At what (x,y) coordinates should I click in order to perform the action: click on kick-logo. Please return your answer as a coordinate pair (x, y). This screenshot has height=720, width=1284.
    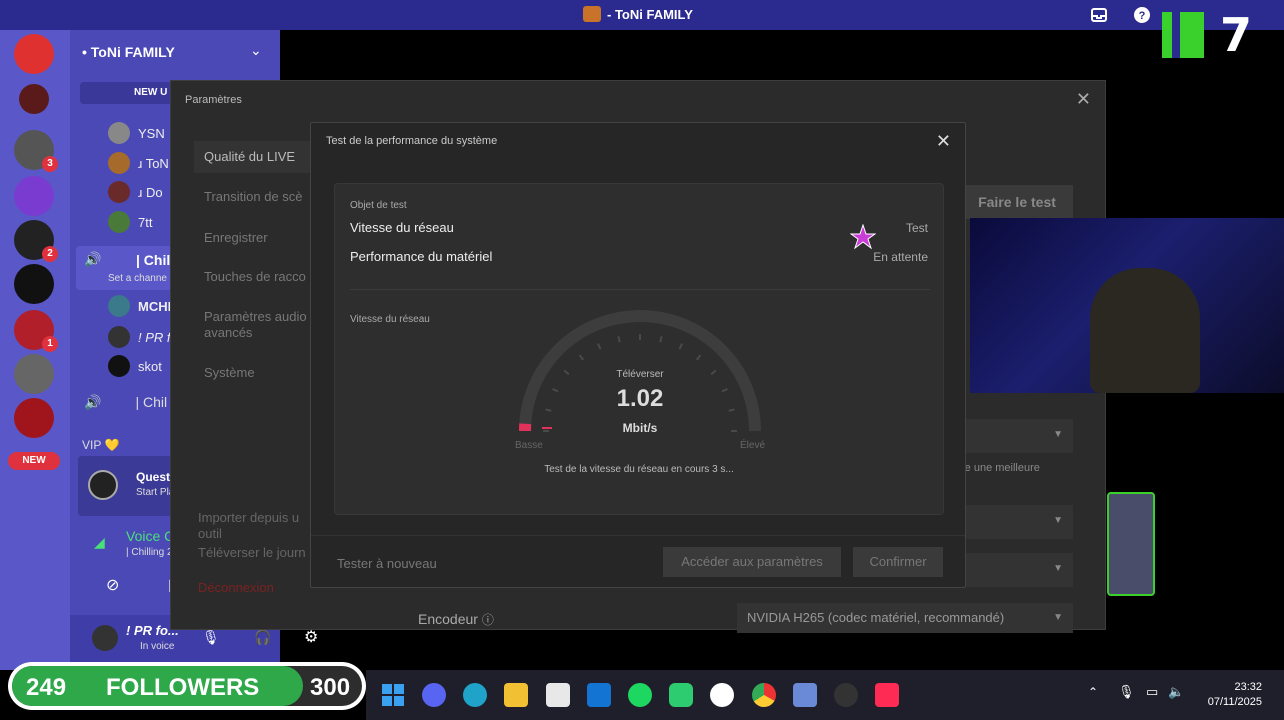
    Looking at the image, I should click on (1183, 35).